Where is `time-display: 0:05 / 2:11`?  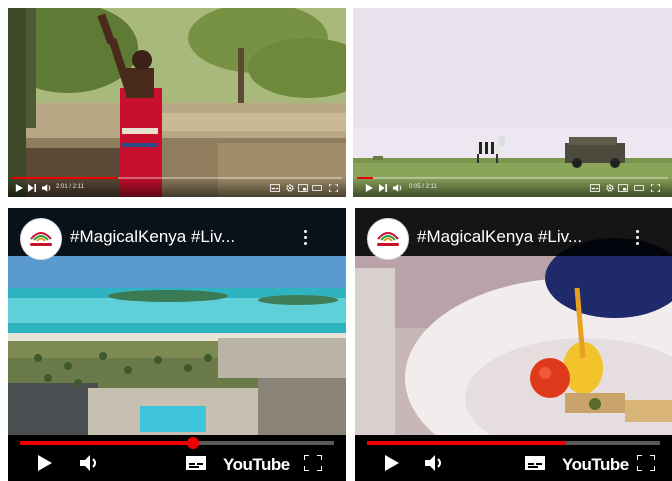
time-display: 0:05 / 2:11 is located at coordinates (423, 187).